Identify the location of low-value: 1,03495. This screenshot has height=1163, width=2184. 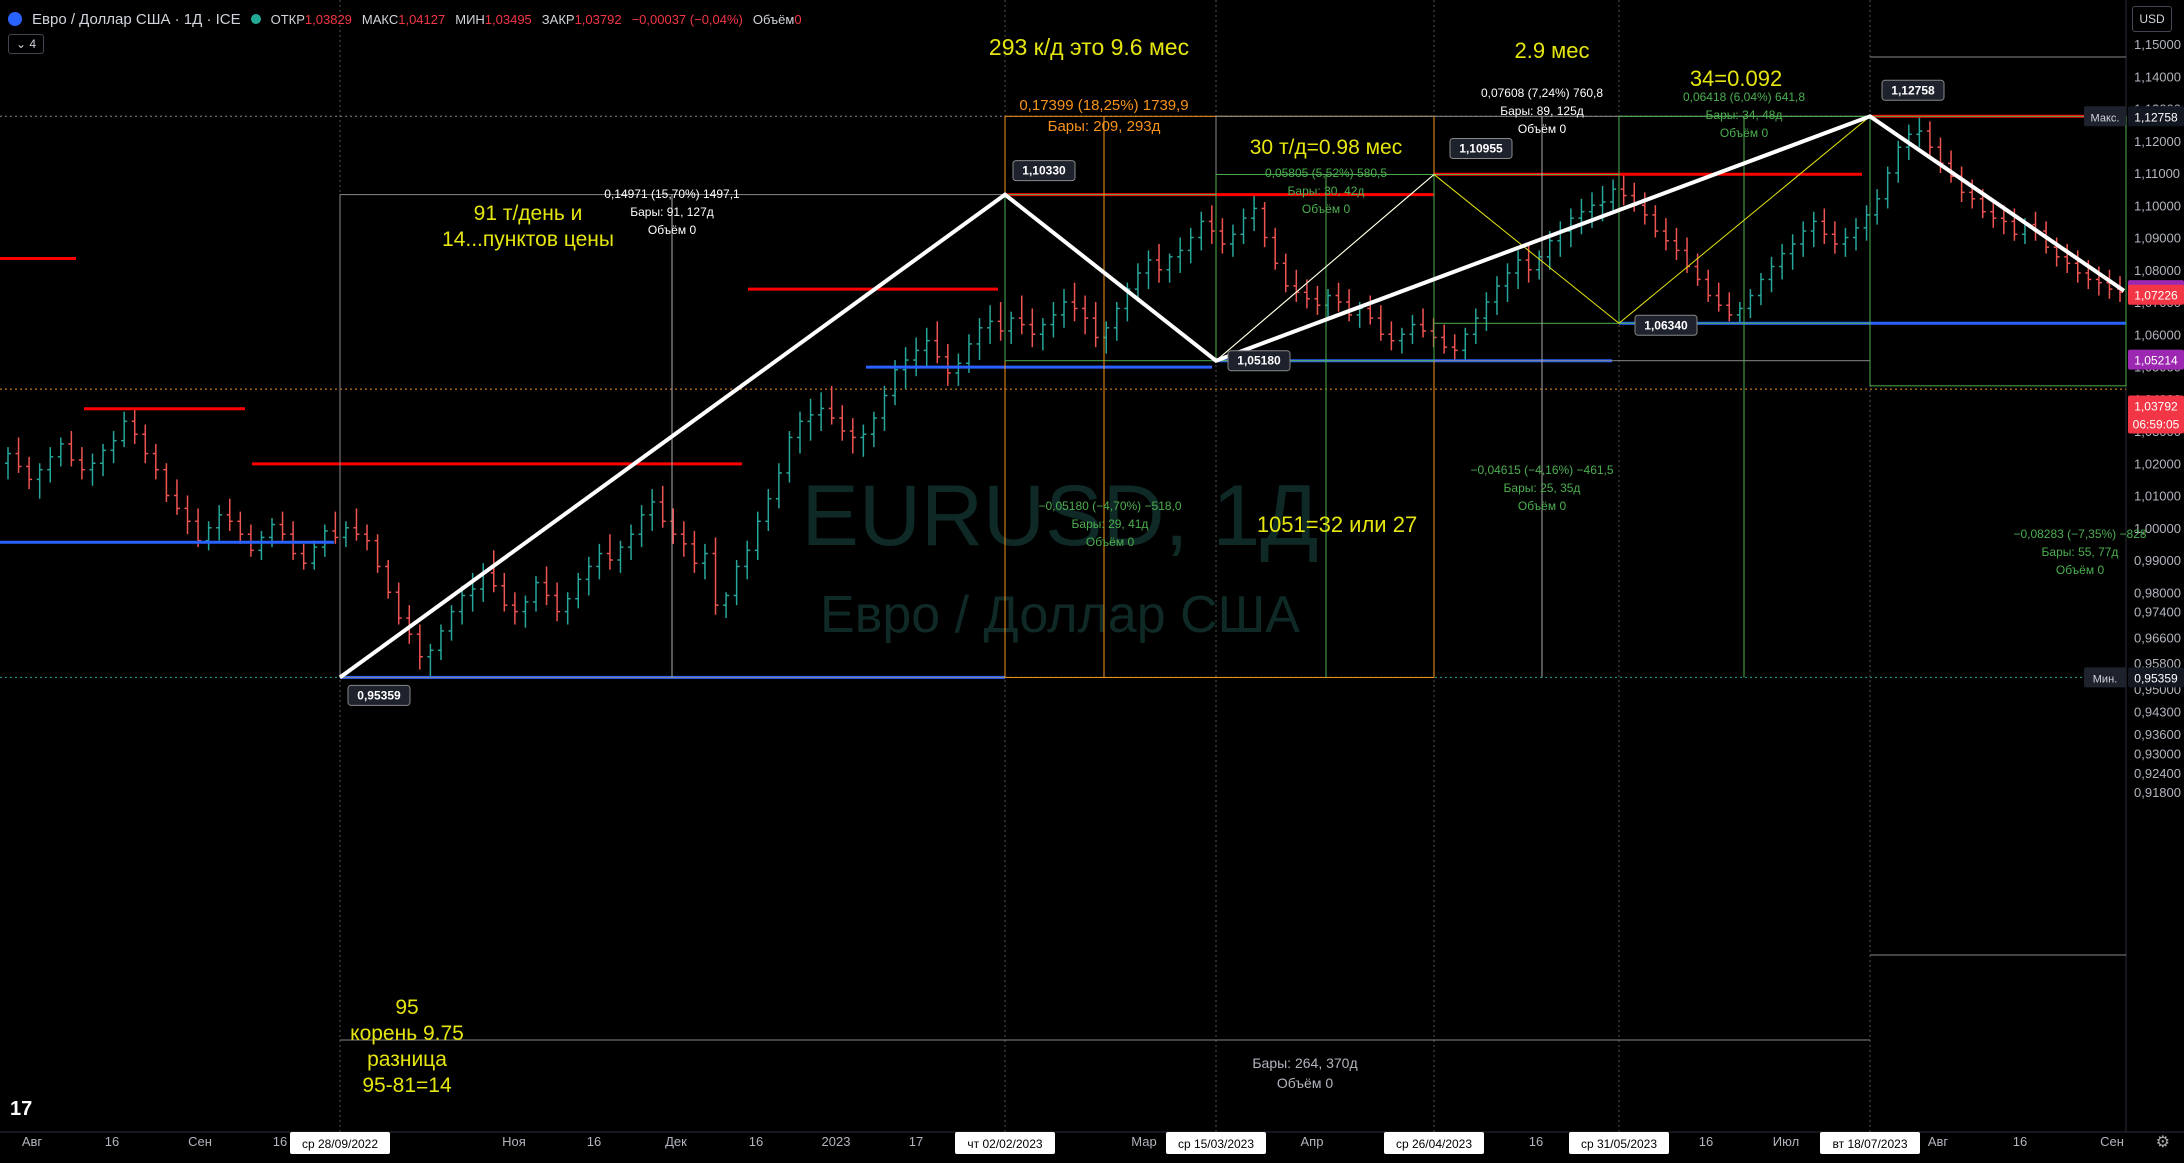
(508, 19).